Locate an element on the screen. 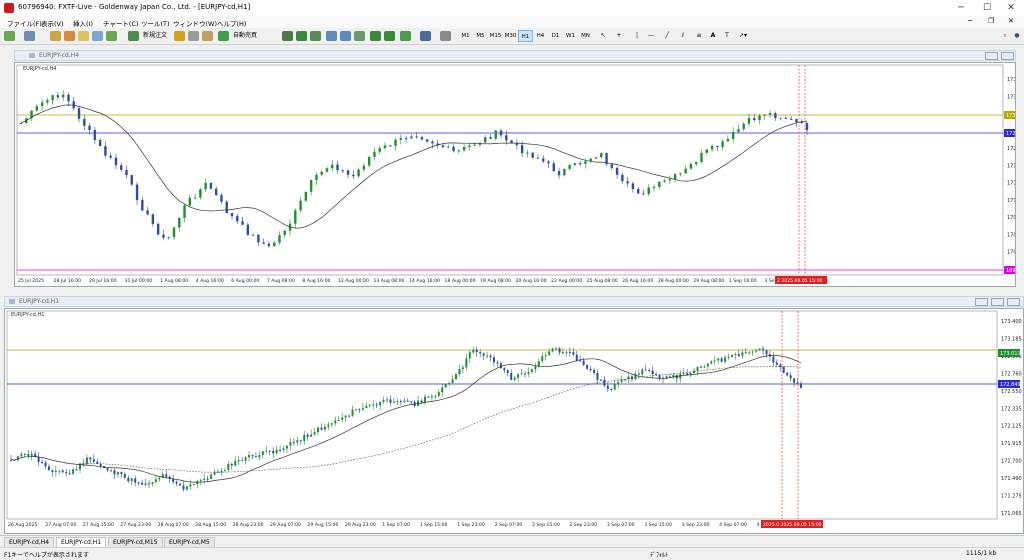  cursor-icon: ↖ is located at coordinates (603, 36).